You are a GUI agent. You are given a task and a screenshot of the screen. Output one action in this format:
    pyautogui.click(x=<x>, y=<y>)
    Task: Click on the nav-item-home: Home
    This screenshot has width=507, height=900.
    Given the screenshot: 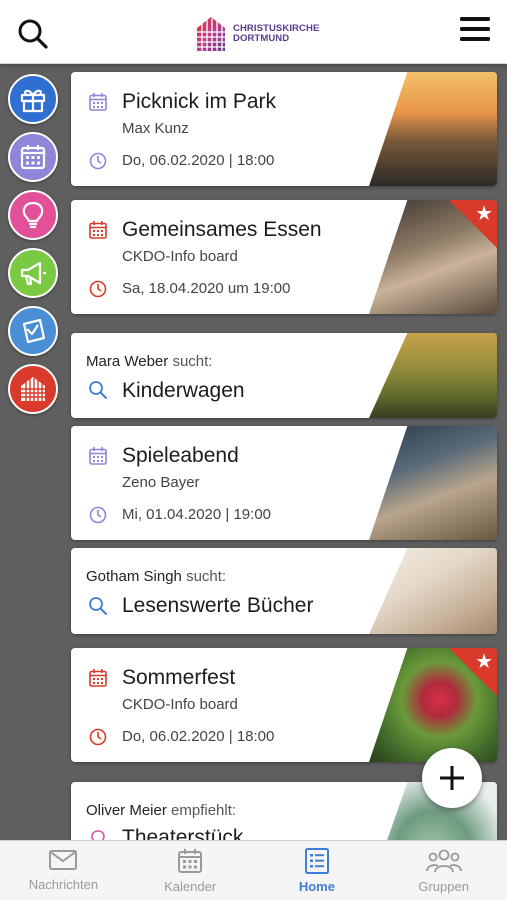 What is the action you would take?
    pyautogui.click(x=317, y=870)
    